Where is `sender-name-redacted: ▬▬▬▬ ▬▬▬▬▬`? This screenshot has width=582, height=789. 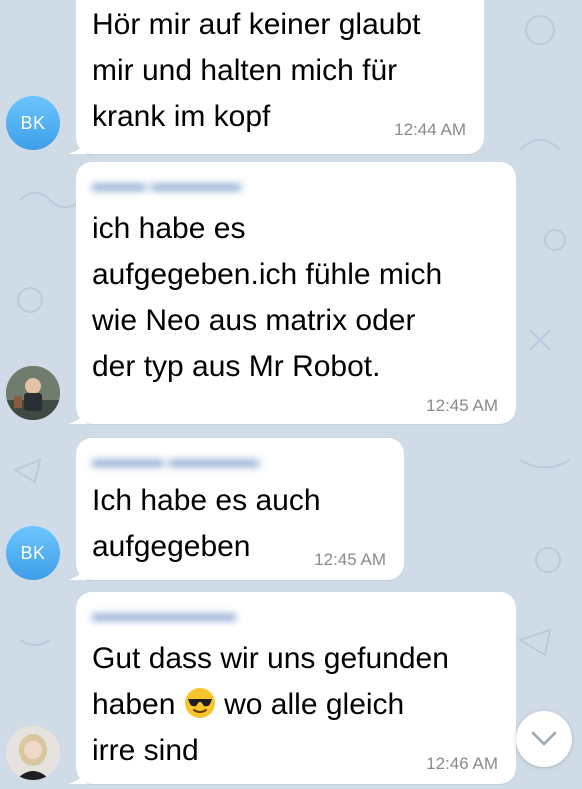 sender-name-redacted: ▬▬▬▬ ▬▬▬▬▬ is located at coordinates (176, 460).